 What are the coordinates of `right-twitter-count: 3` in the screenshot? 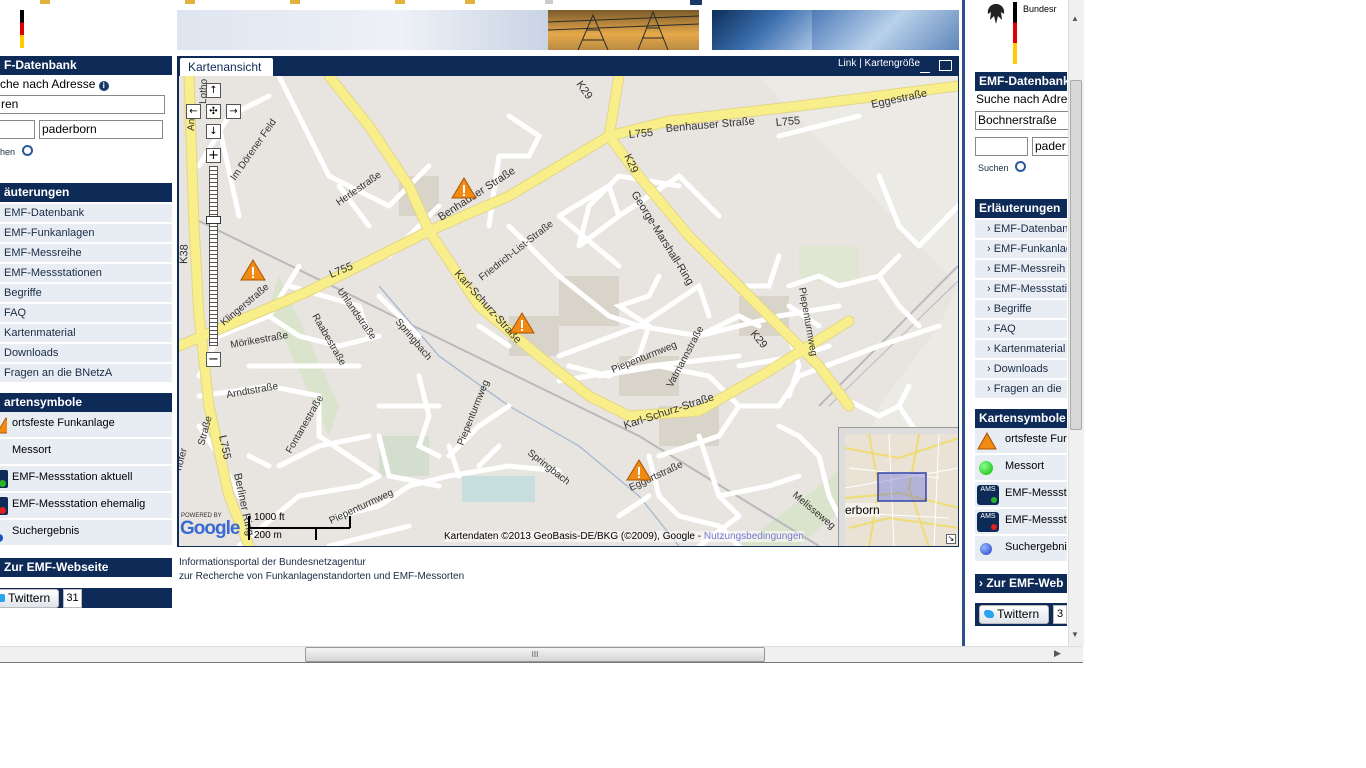 It's located at (1060, 614).